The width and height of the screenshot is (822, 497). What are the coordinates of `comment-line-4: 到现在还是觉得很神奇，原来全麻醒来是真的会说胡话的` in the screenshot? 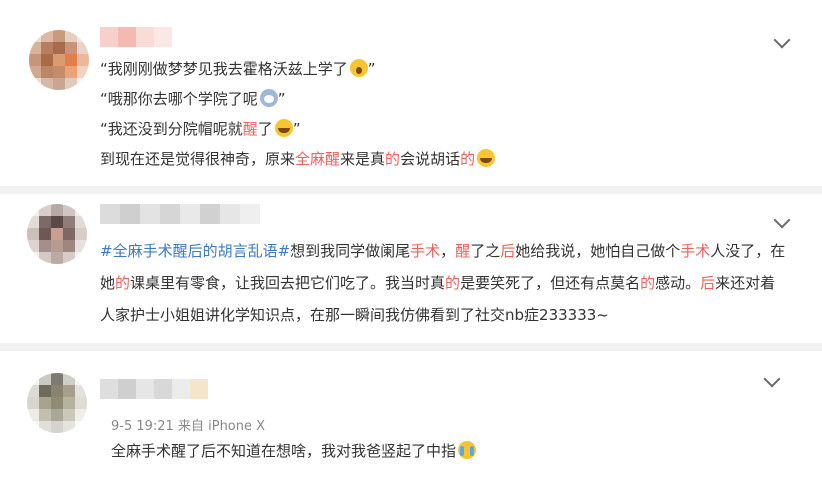 It's located at (298, 159).